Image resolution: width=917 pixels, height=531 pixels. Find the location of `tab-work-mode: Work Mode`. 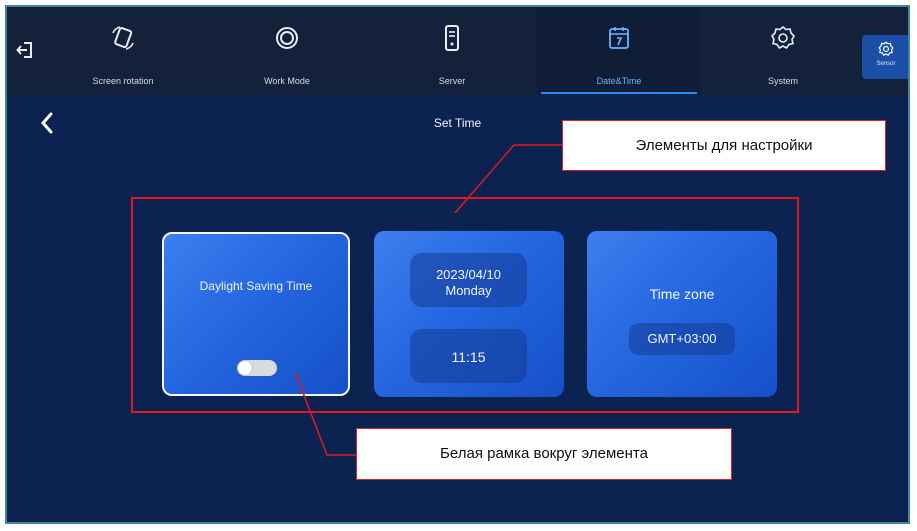

tab-work-mode: Work Mode is located at coordinates (287, 51).